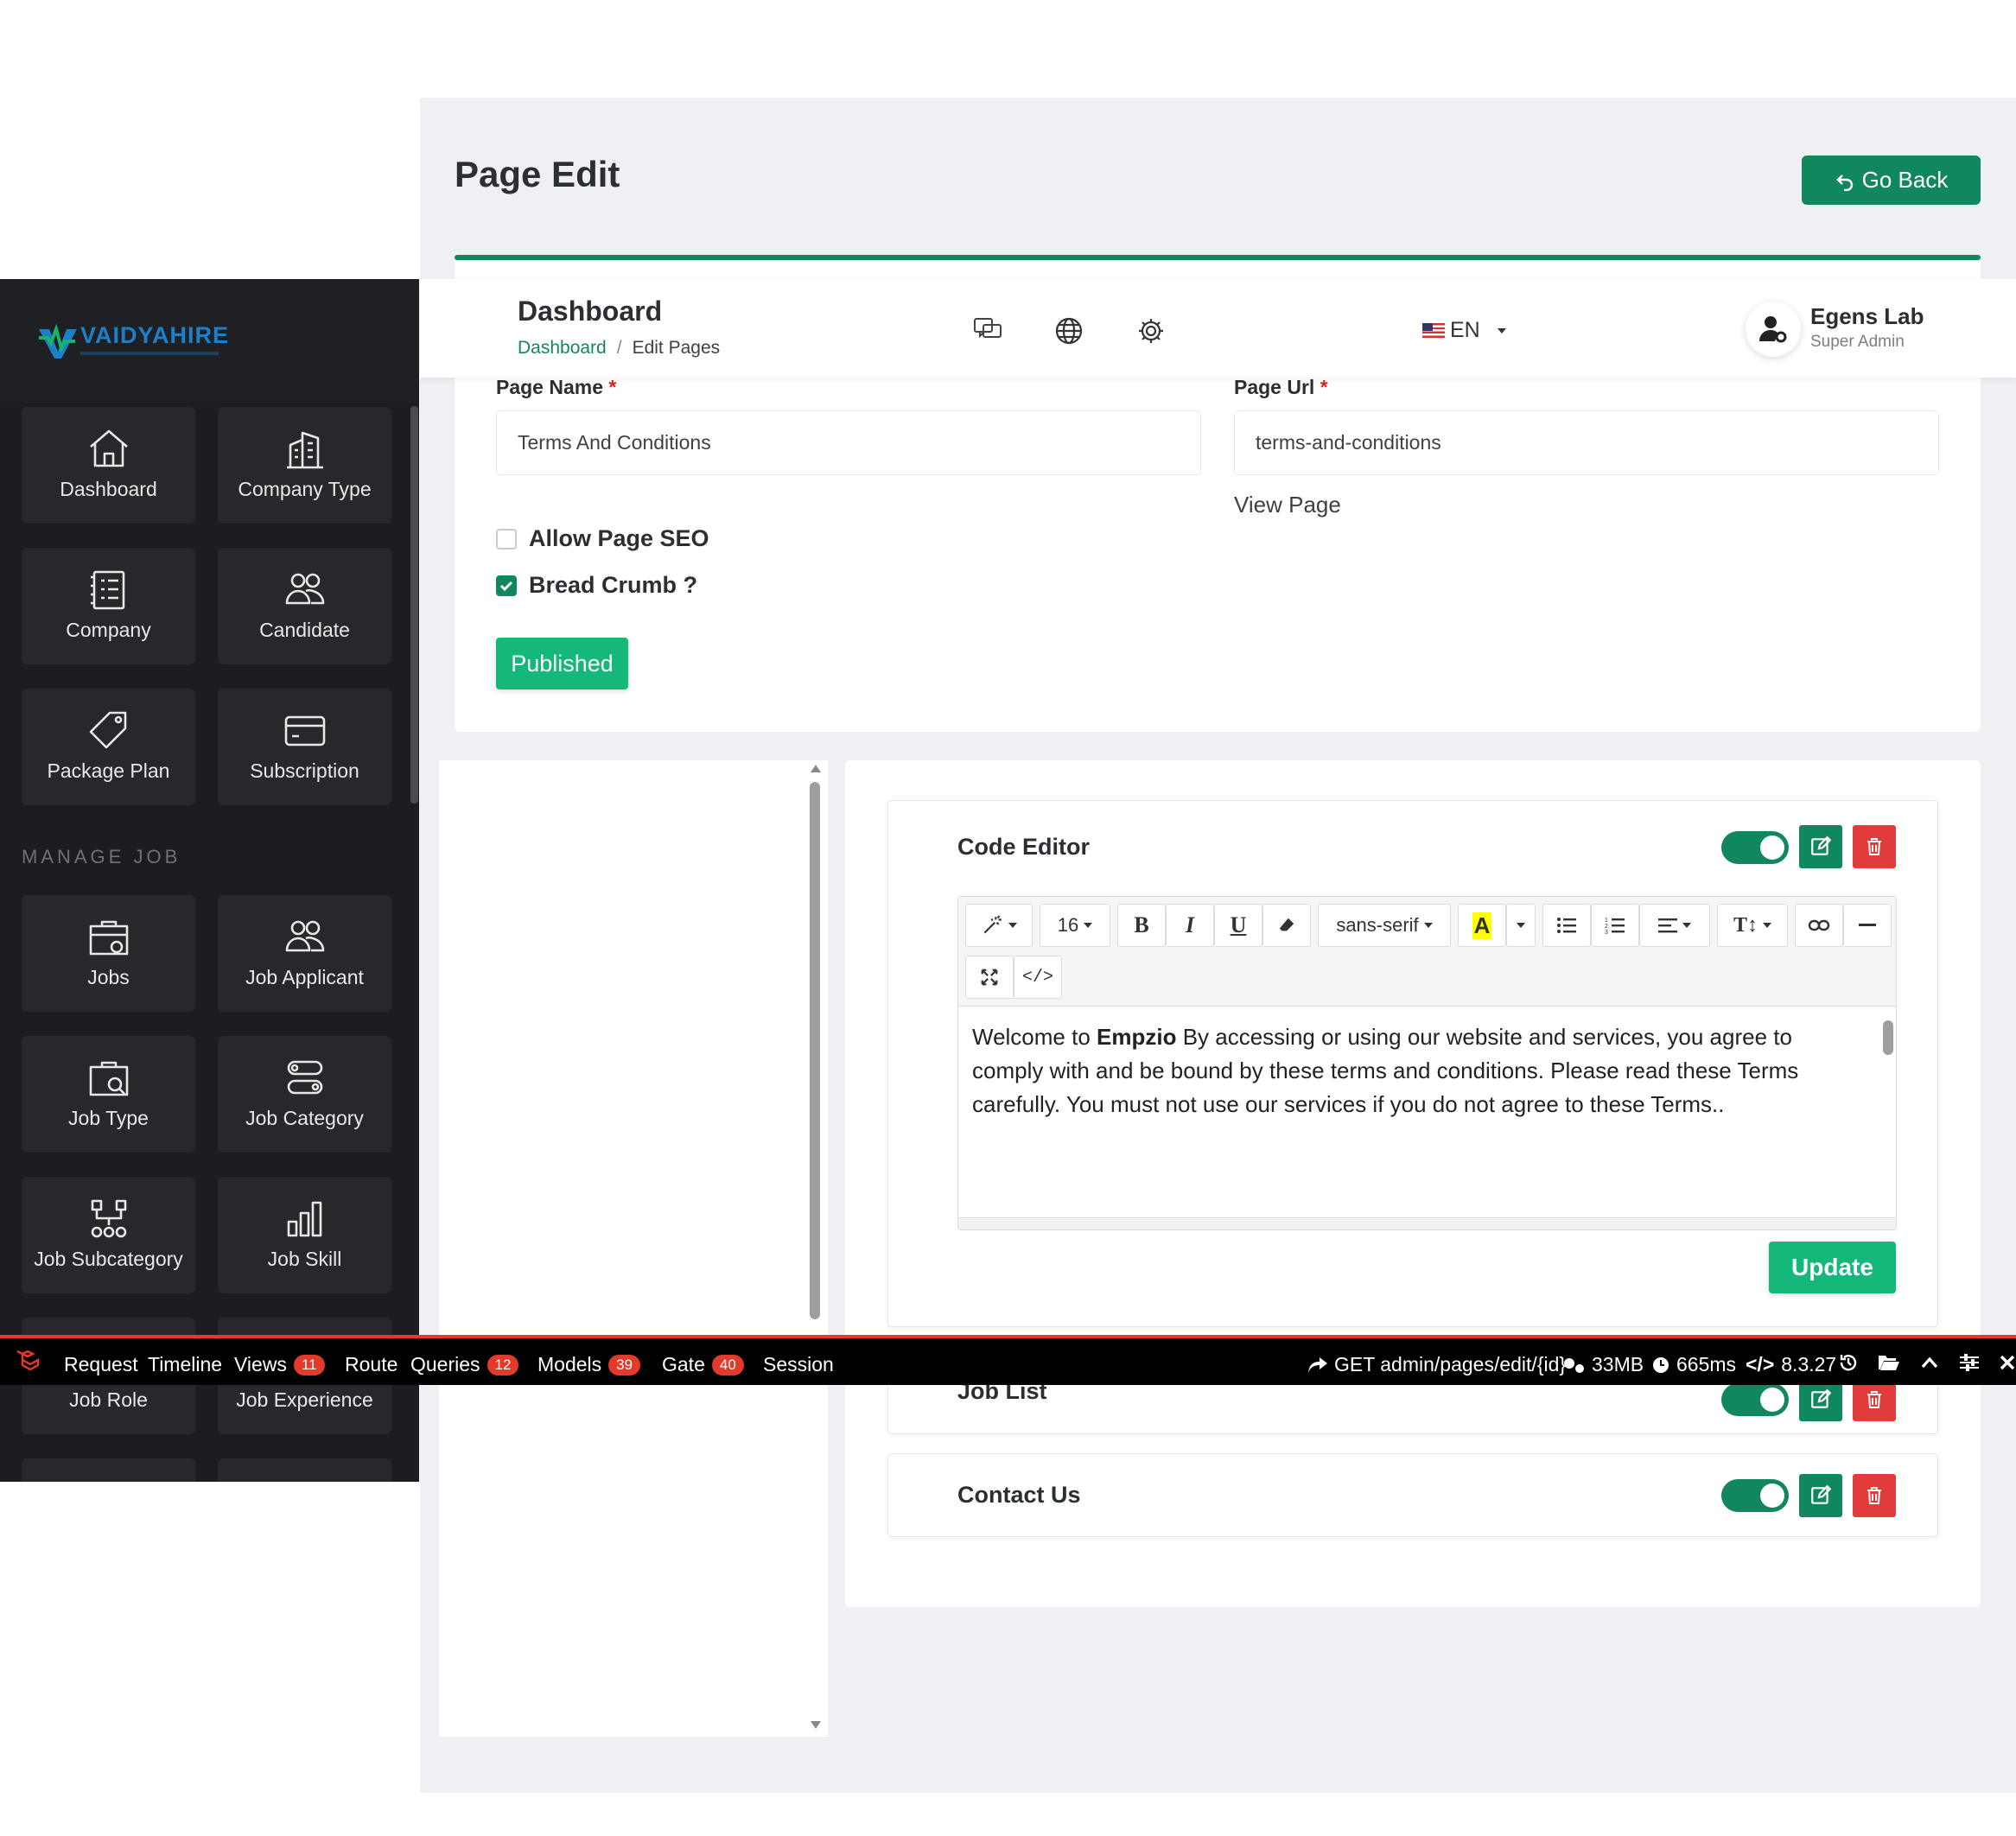  Describe the element at coordinates (1287, 505) in the screenshot. I see `view-page-link: View Page` at that location.